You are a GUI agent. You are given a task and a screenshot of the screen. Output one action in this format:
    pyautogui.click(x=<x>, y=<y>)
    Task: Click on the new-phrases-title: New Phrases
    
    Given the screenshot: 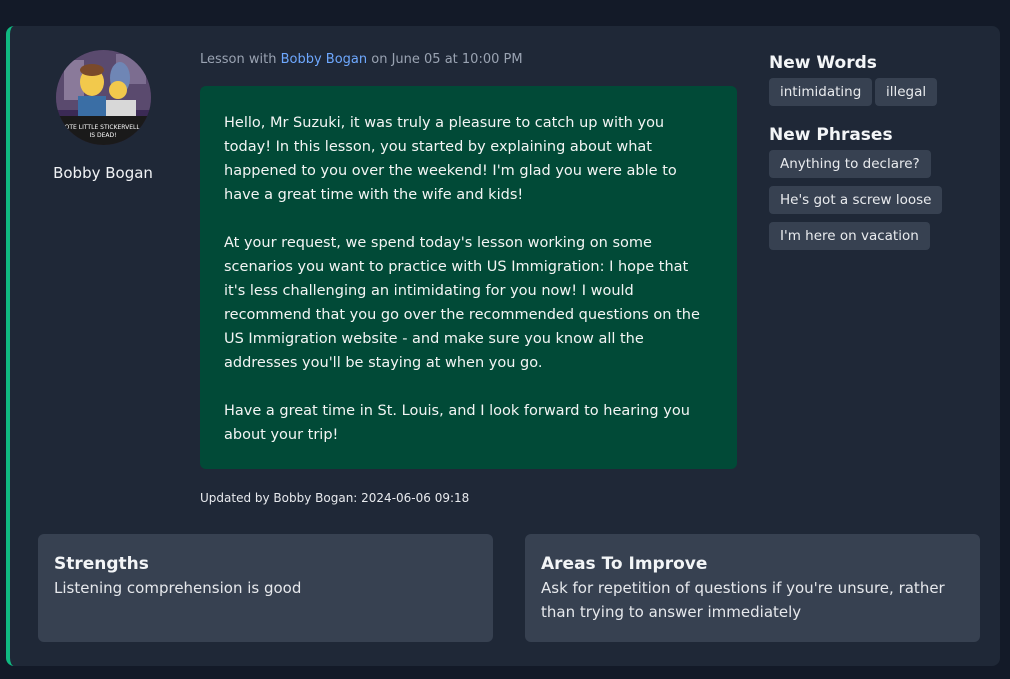 What is the action you would take?
    pyautogui.click(x=831, y=135)
    